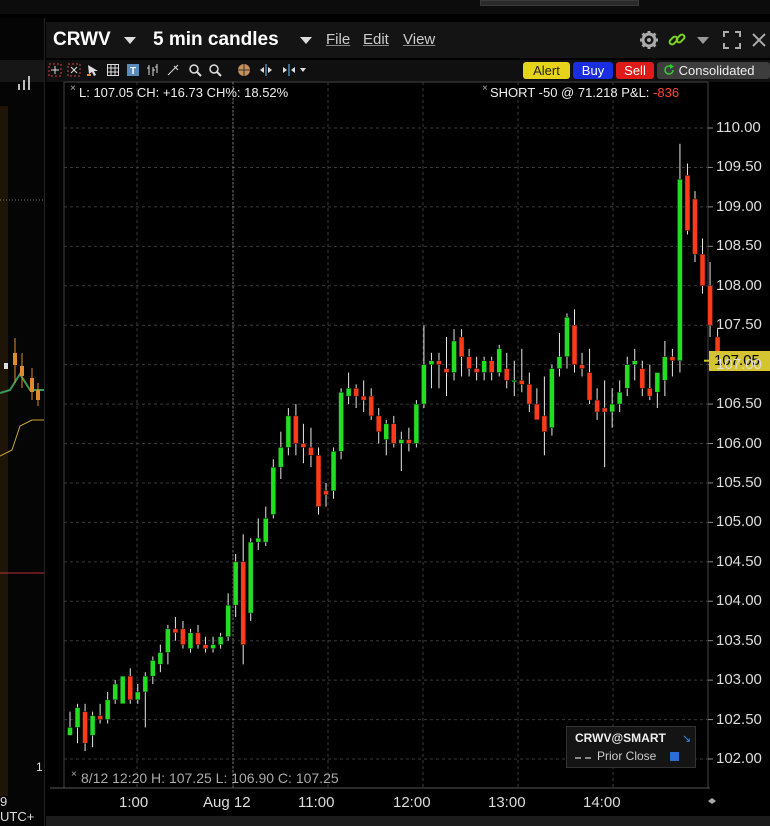 This screenshot has height=826, width=770. What do you see at coordinates (572, 92) in the screenshot?
I see `position-text: SHORT -50 @ 71.218 P&L:` at bounding box center [572, 92].